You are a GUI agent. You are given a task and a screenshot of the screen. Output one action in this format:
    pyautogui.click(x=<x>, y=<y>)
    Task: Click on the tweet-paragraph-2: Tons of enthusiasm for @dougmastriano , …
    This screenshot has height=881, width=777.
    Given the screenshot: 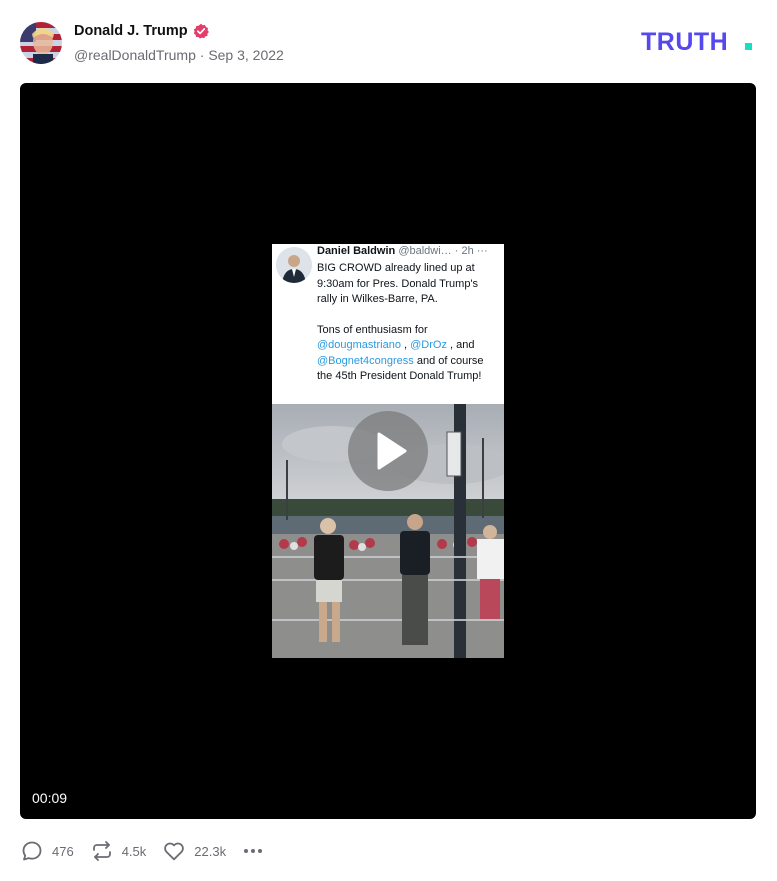 What is the action you would take?
    pyautogui.click(x=409, y=354)
    